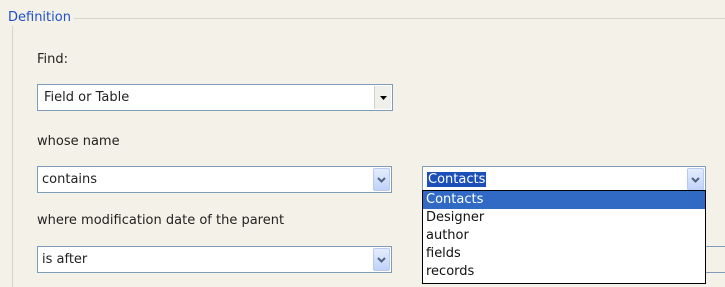 This screenshot has height=287, width=725. What do you see at coordinates (70, 179) in the screenshot?
I see `name-operator-value: contains` at bounding box center [70, 179].